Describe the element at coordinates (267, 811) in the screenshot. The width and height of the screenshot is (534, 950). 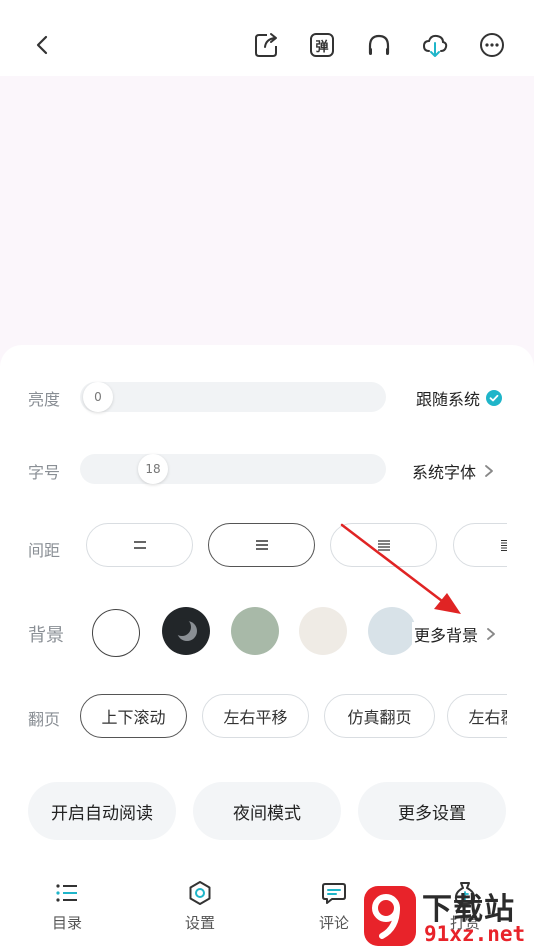
I see `night-mode-button: 夜间模式` at that location.